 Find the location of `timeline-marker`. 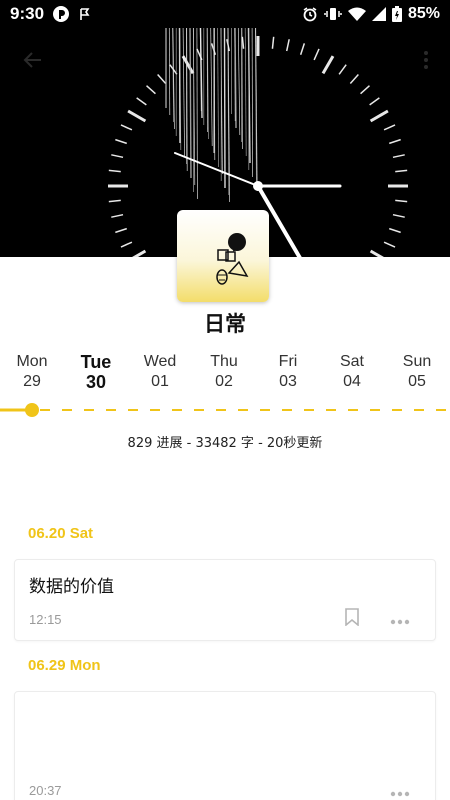

timeline-marker is located at coordinates (32, 410).